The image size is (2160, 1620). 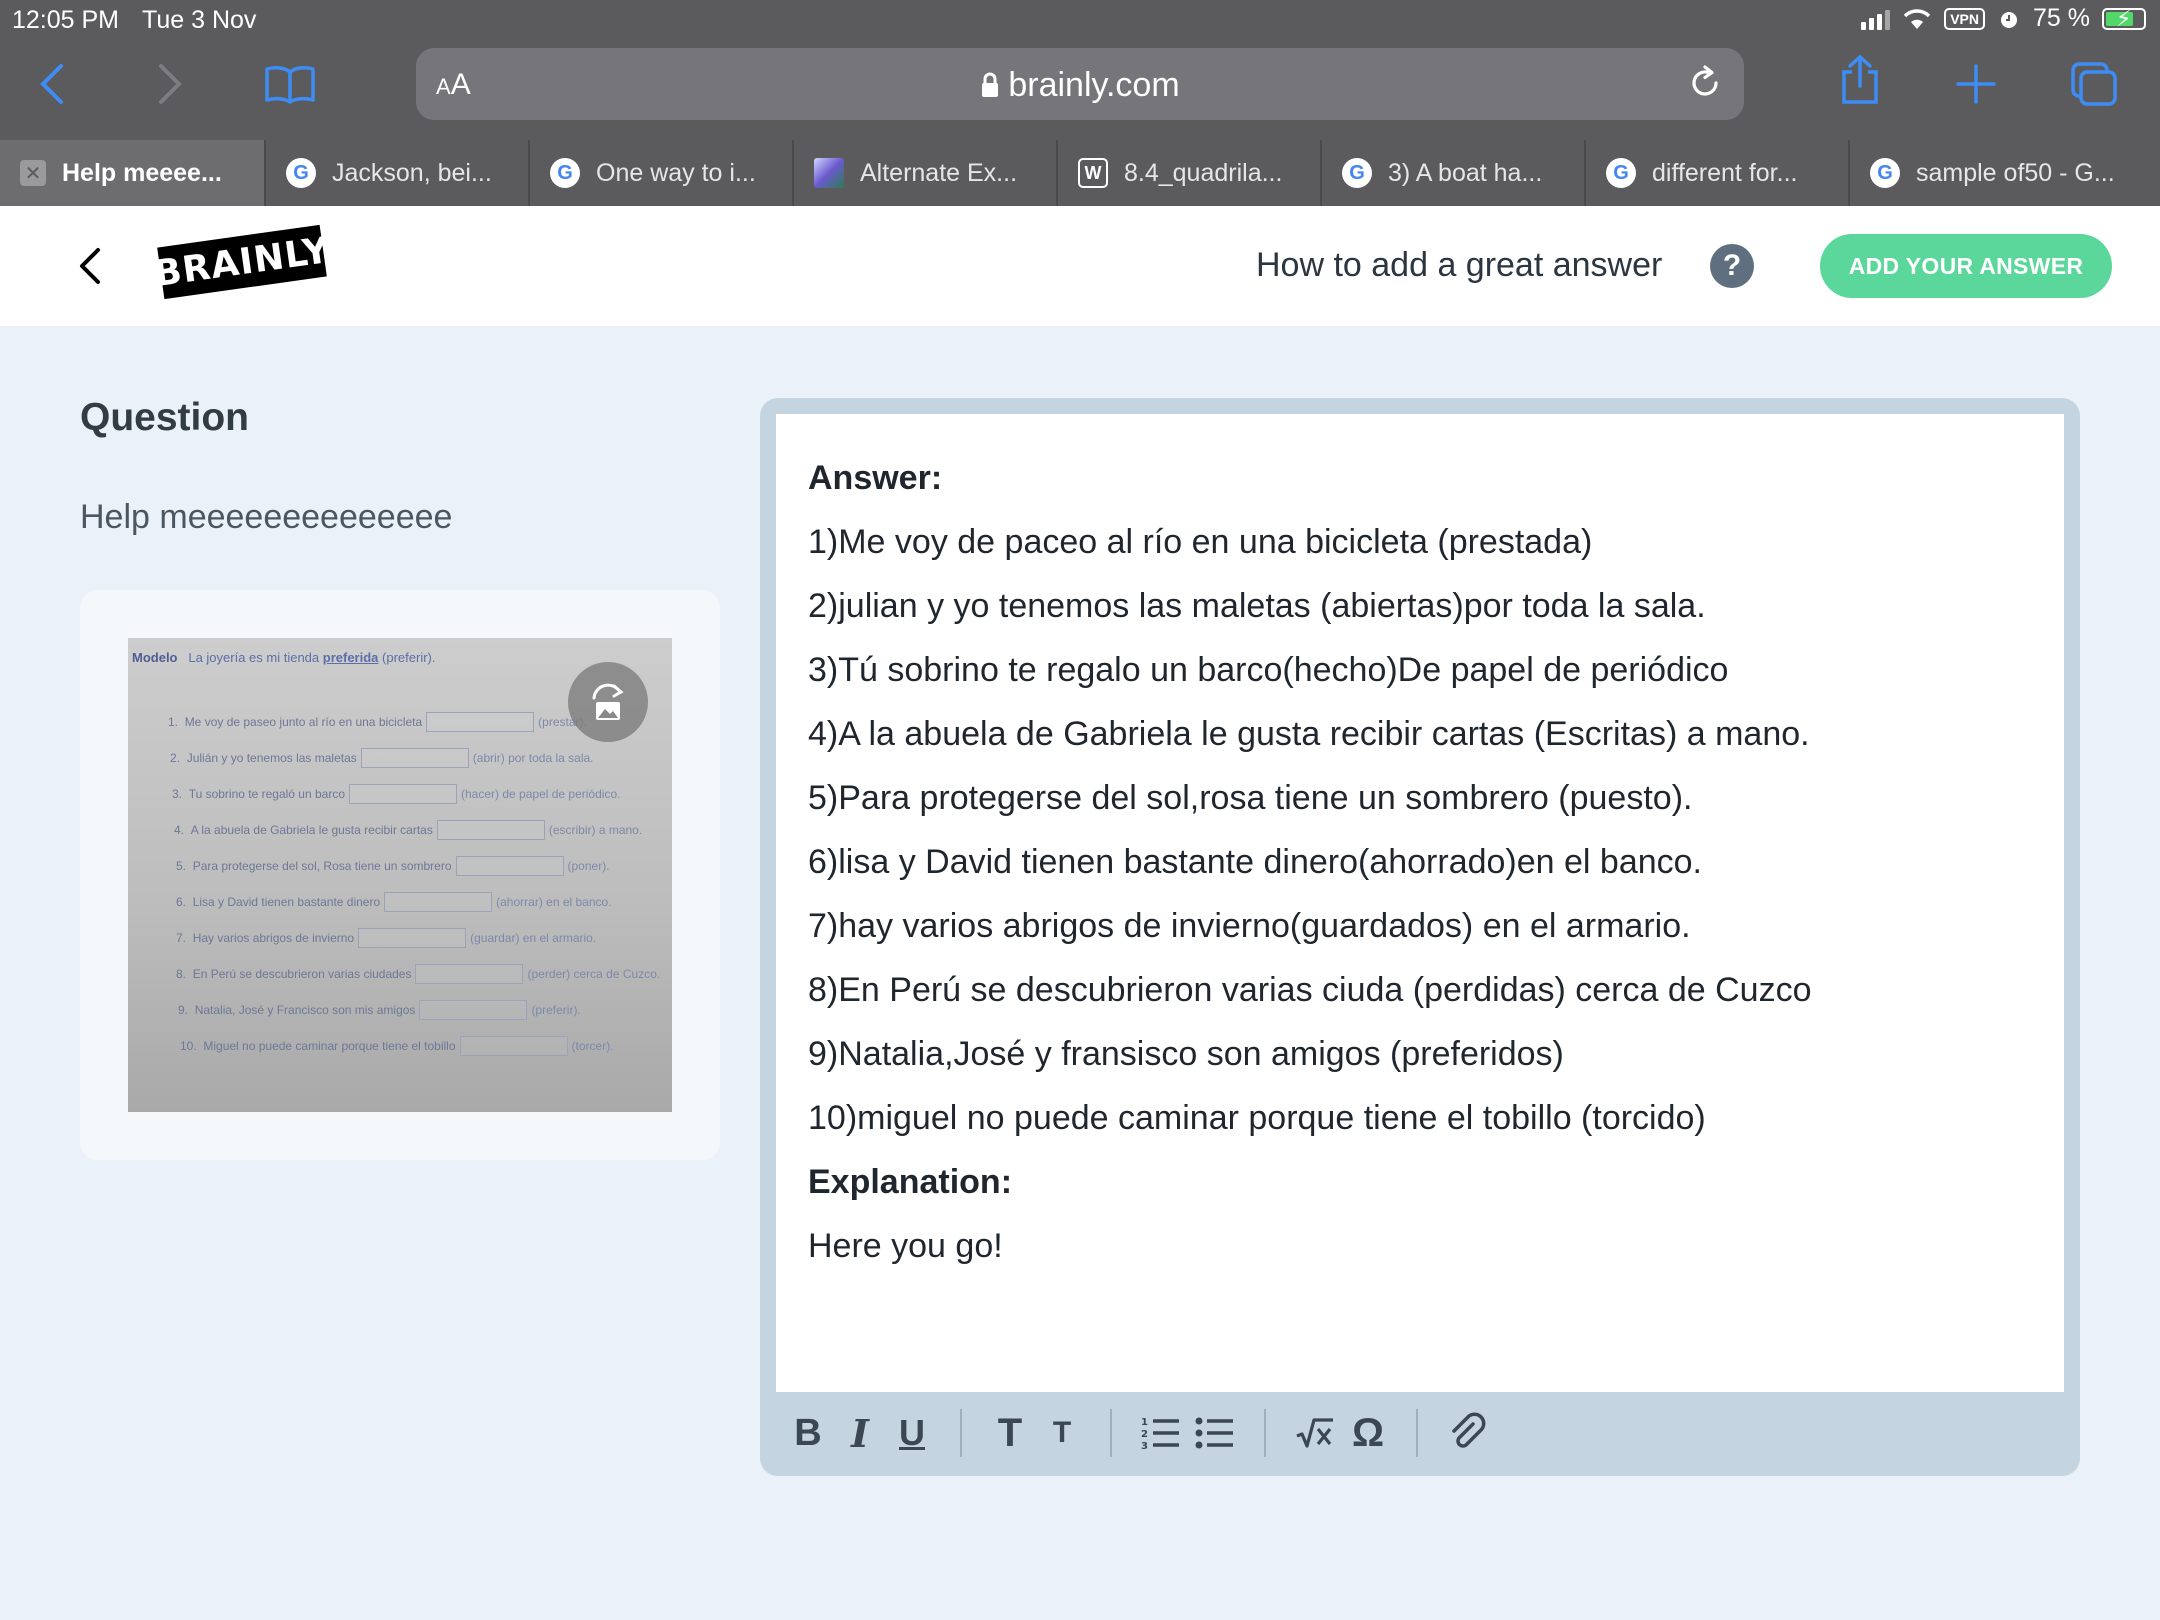 I want to click on reload-button, so click(x=1705, y=85).